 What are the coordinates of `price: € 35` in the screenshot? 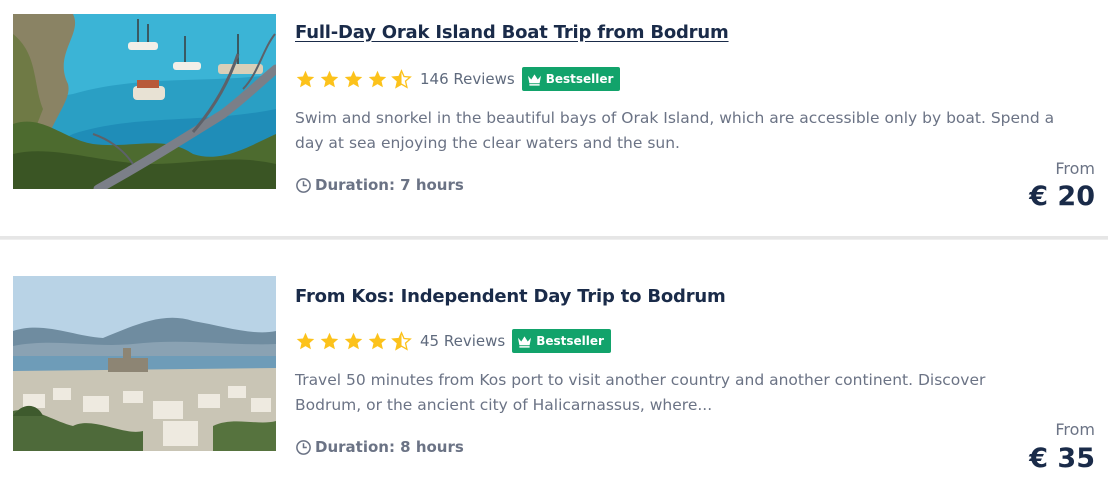 It's located at (1062, 458).